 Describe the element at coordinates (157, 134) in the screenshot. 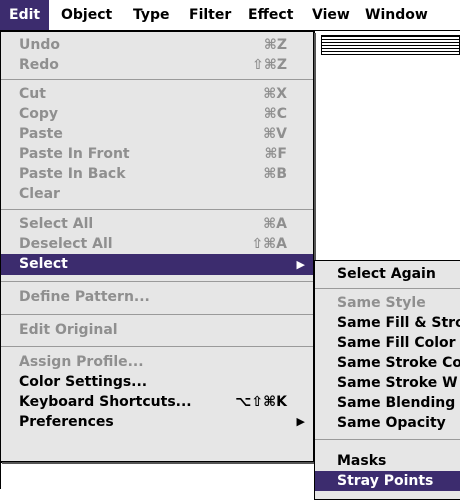

I see `menu-item-paste: Paste ⌘V` at that location.